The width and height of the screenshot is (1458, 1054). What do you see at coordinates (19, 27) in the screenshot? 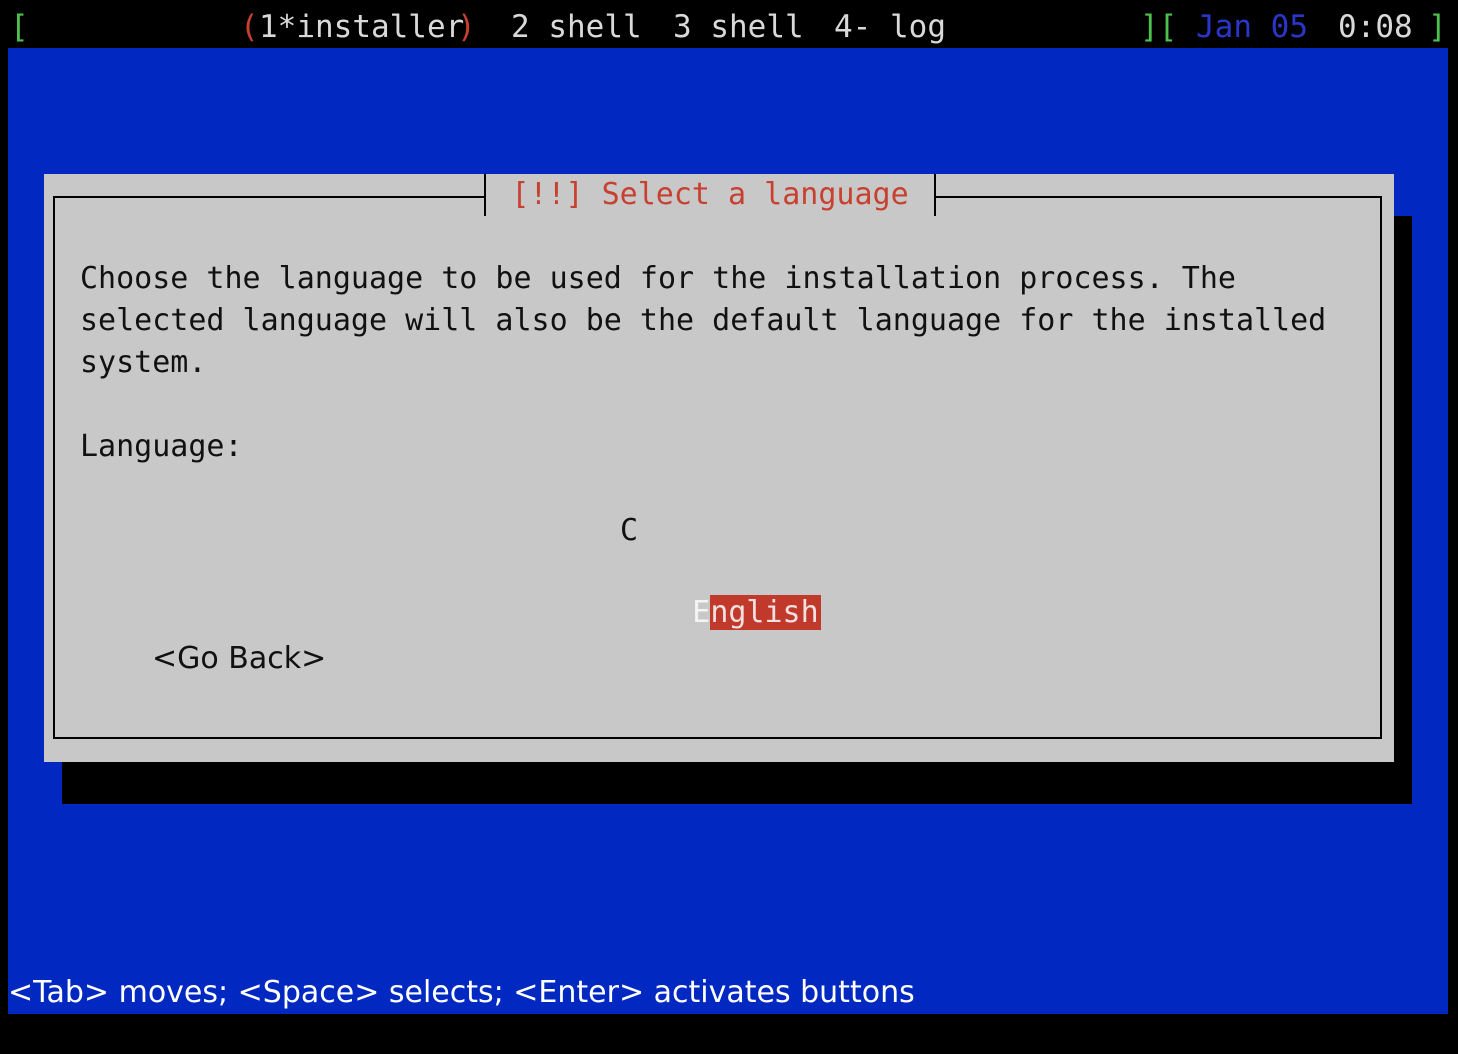
I see `status-left-bracket: [` at bounding box center [19, 27].